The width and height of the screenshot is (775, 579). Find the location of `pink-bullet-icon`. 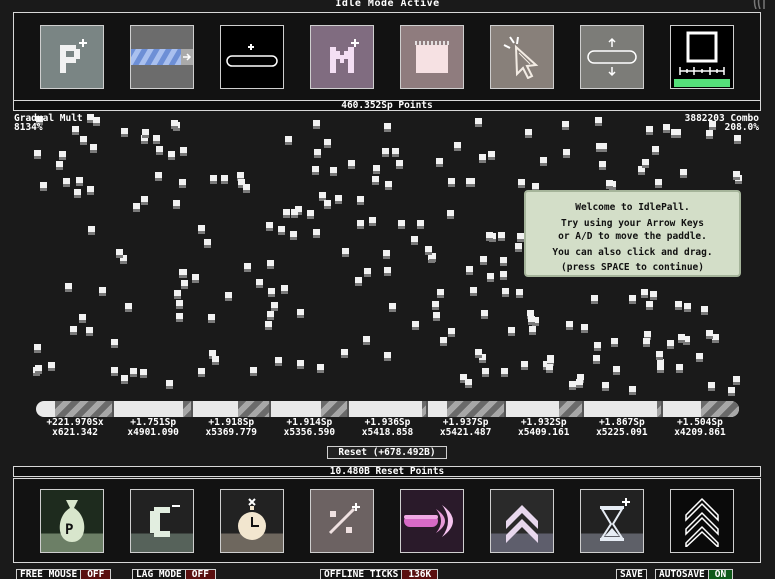

pink-bullet-icon is located at coordinates (432, 521).